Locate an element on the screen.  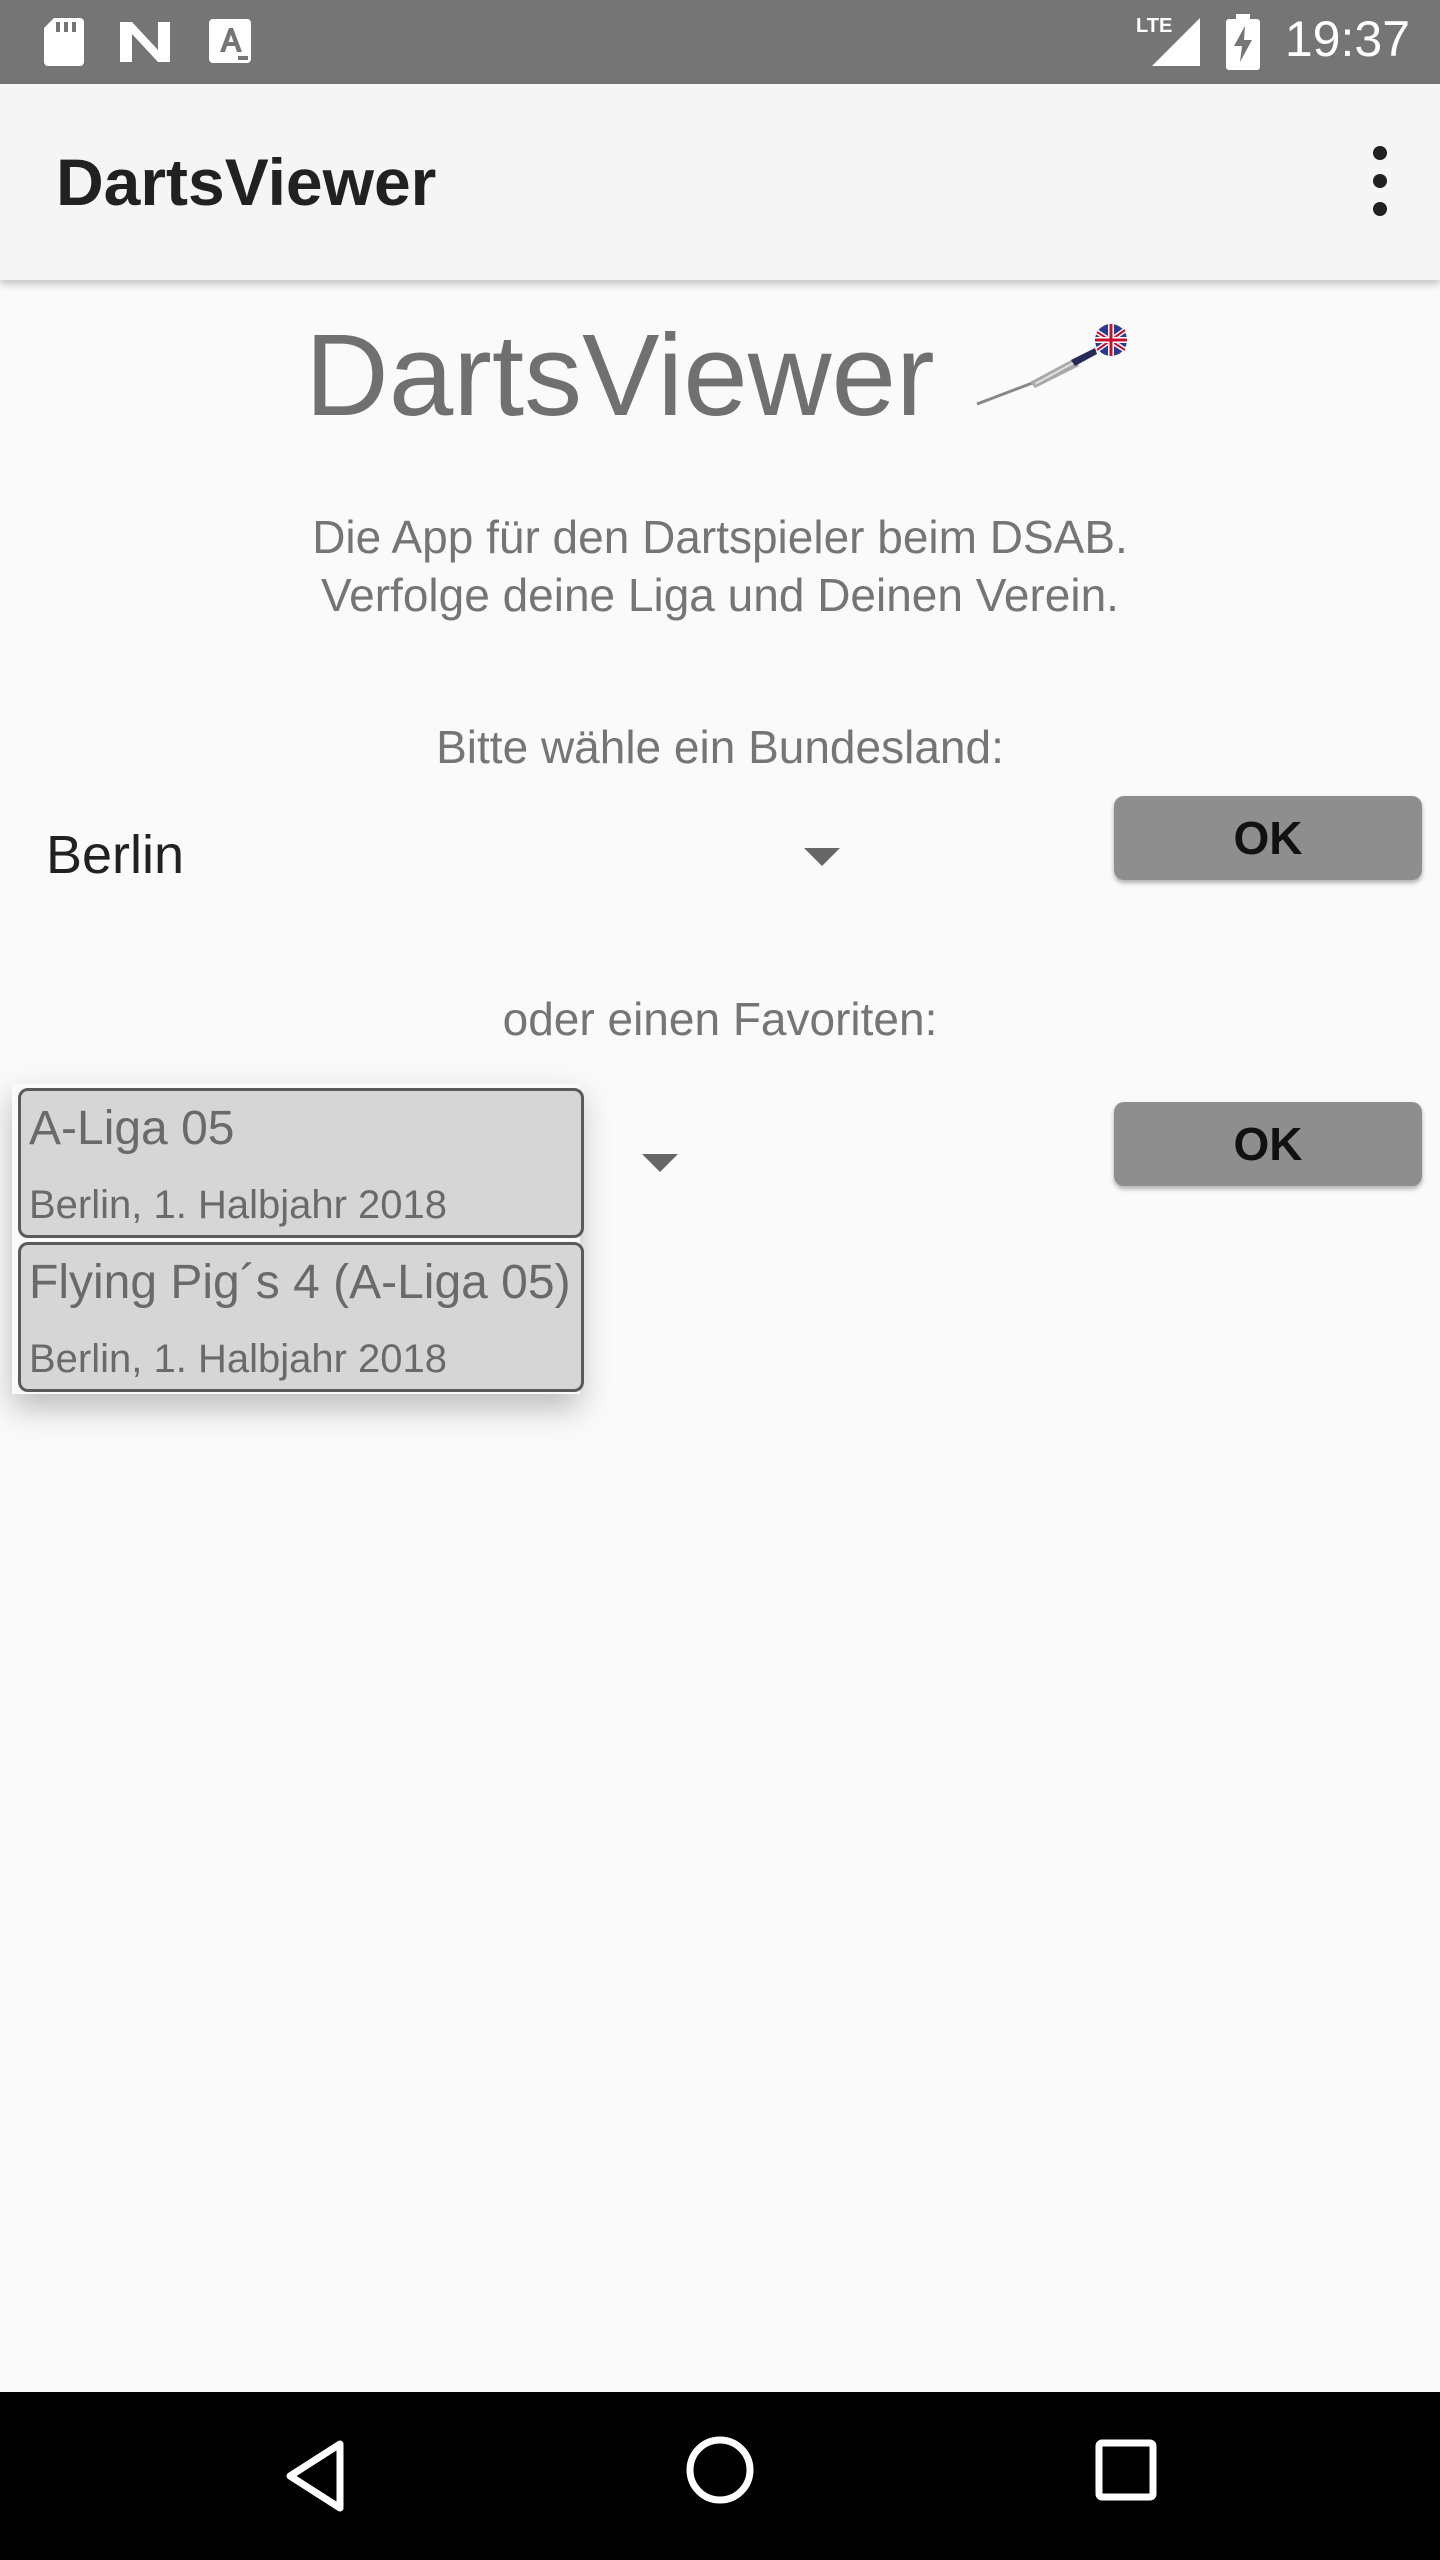
a-notification-icon is located at coordinates (230, 41).